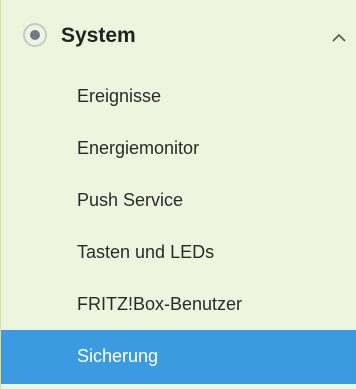 The height and width of the screenshot is (389, 356). What do you see at coordinates (178, 39) in the screenshot?
I see `section-header-system: System` at bounding box center [178, 39].